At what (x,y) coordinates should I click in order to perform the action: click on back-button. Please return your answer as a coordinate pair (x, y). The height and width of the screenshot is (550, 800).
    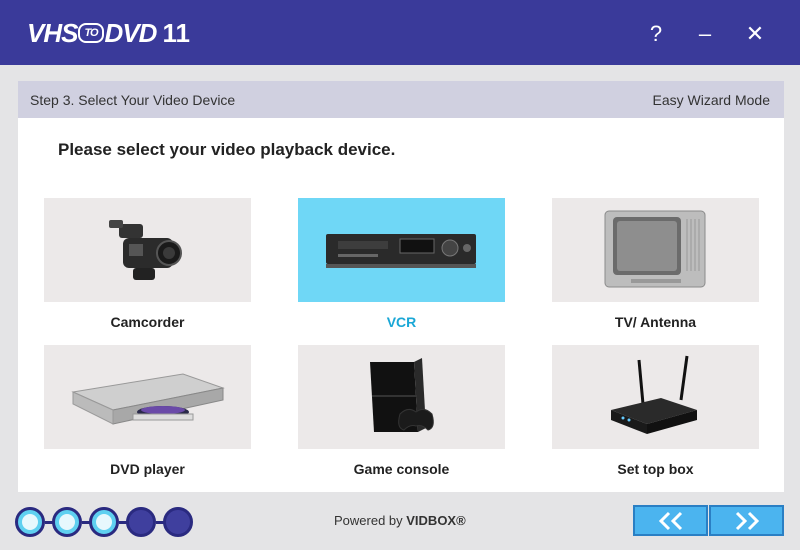
    Looking at the image, I should click on (670, 520).